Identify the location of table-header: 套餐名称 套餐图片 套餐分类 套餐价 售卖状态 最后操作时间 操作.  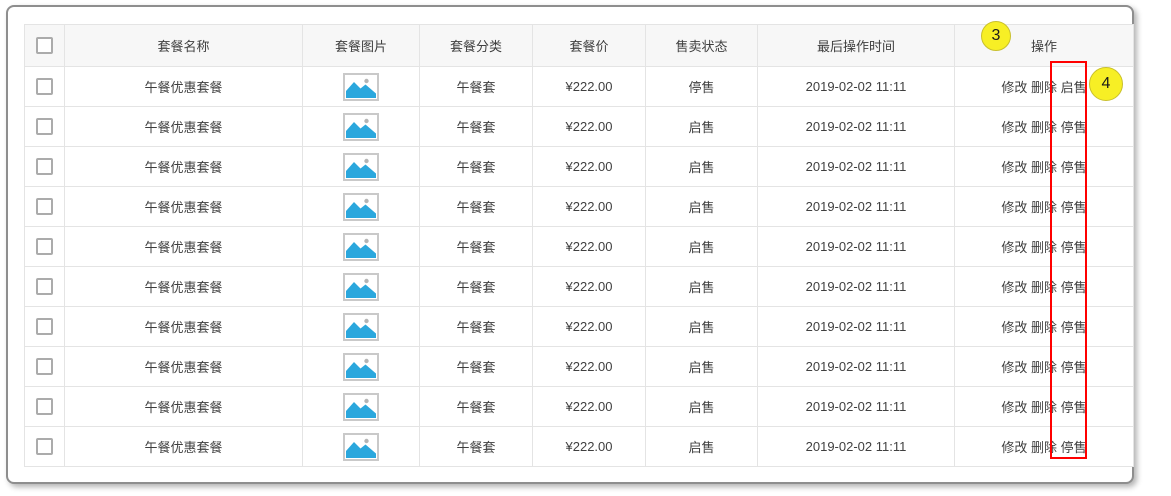
(579, 45).